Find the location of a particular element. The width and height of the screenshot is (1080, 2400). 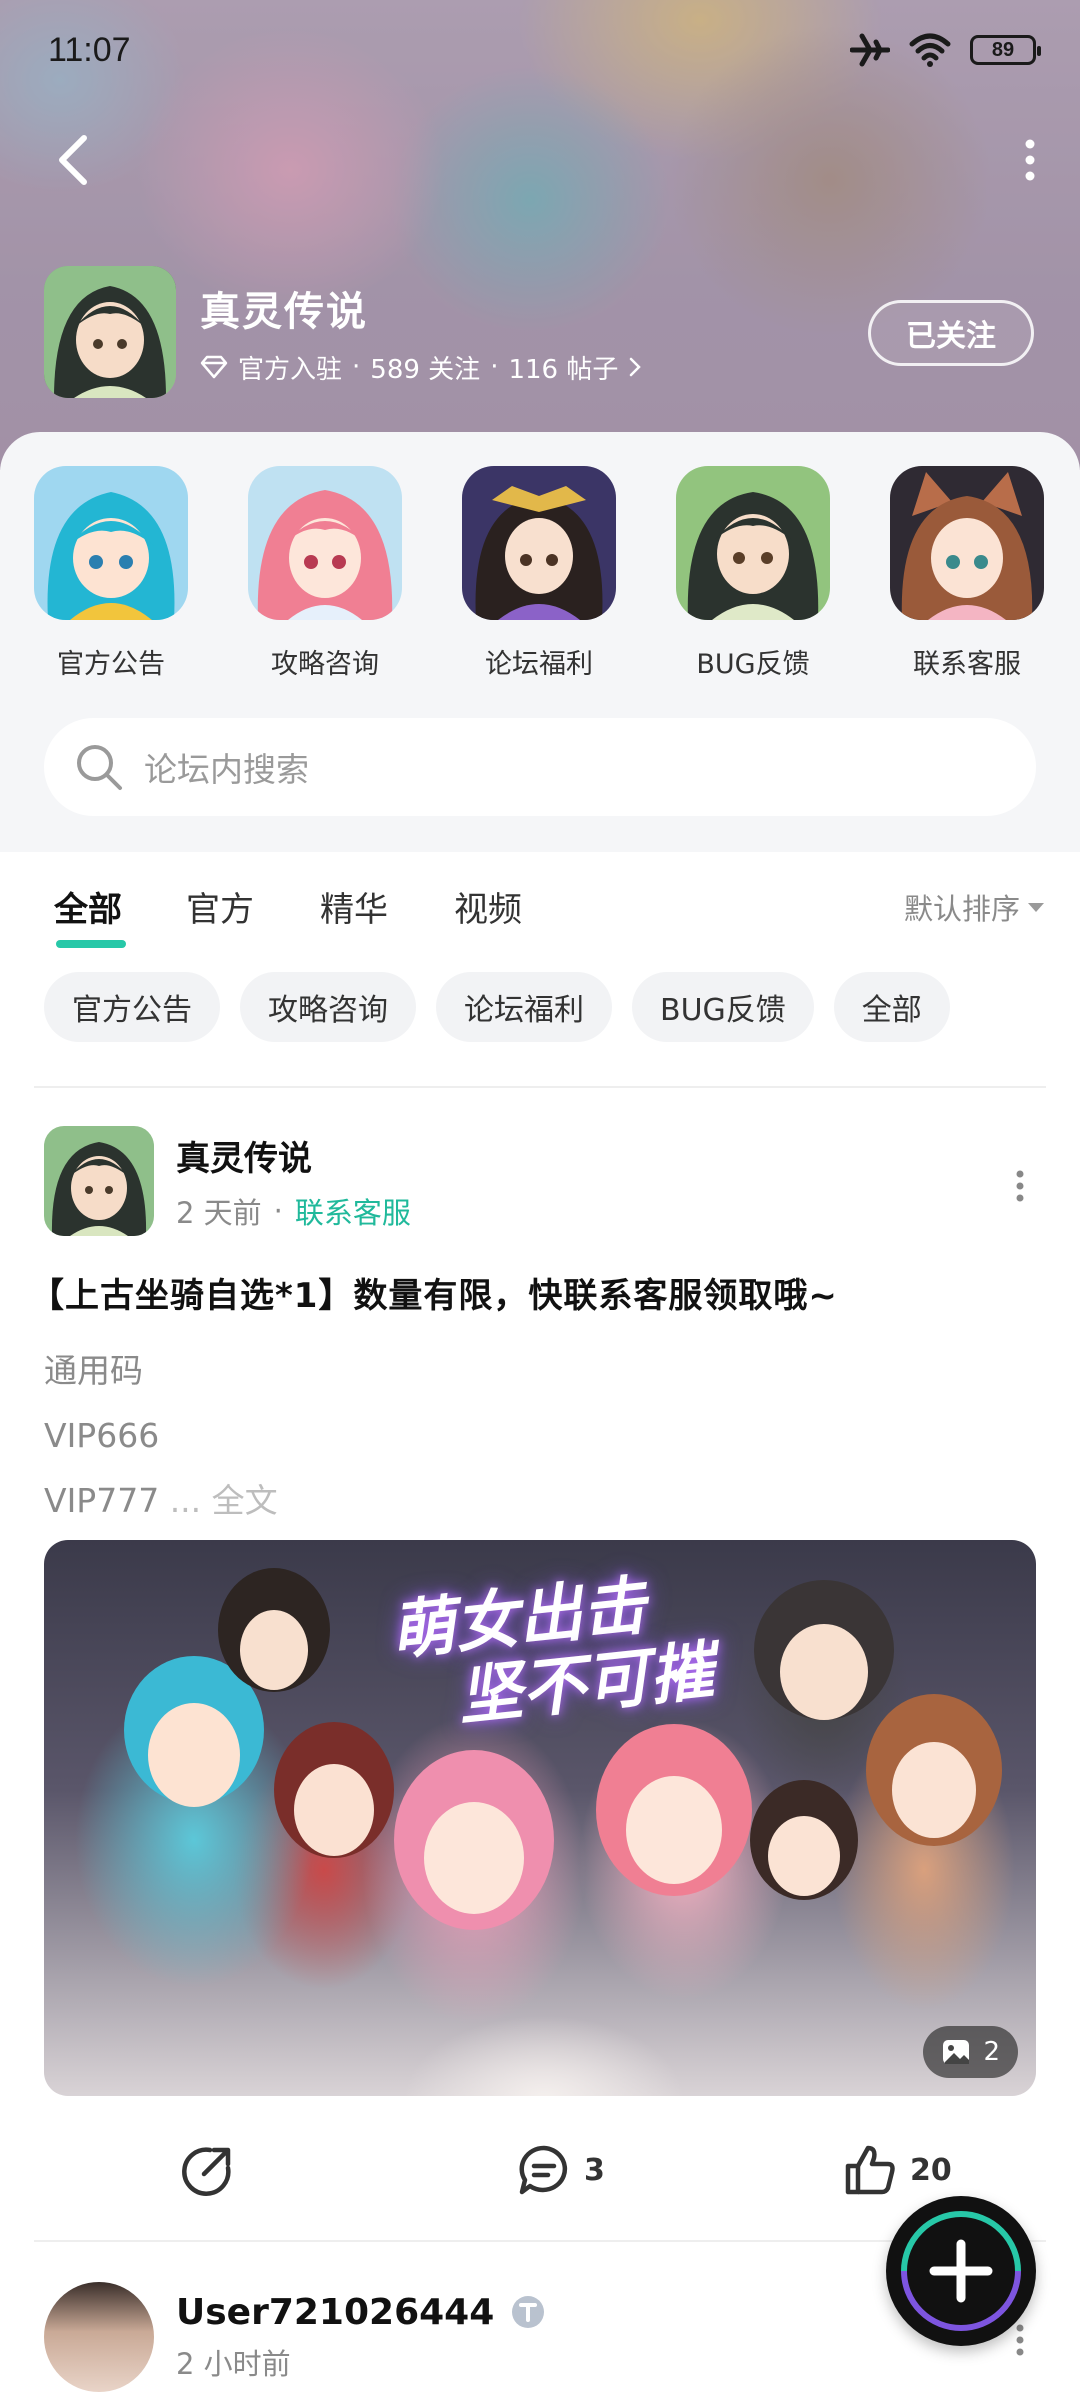

category-label: 官方公告 is located at coordinates (111, 664).